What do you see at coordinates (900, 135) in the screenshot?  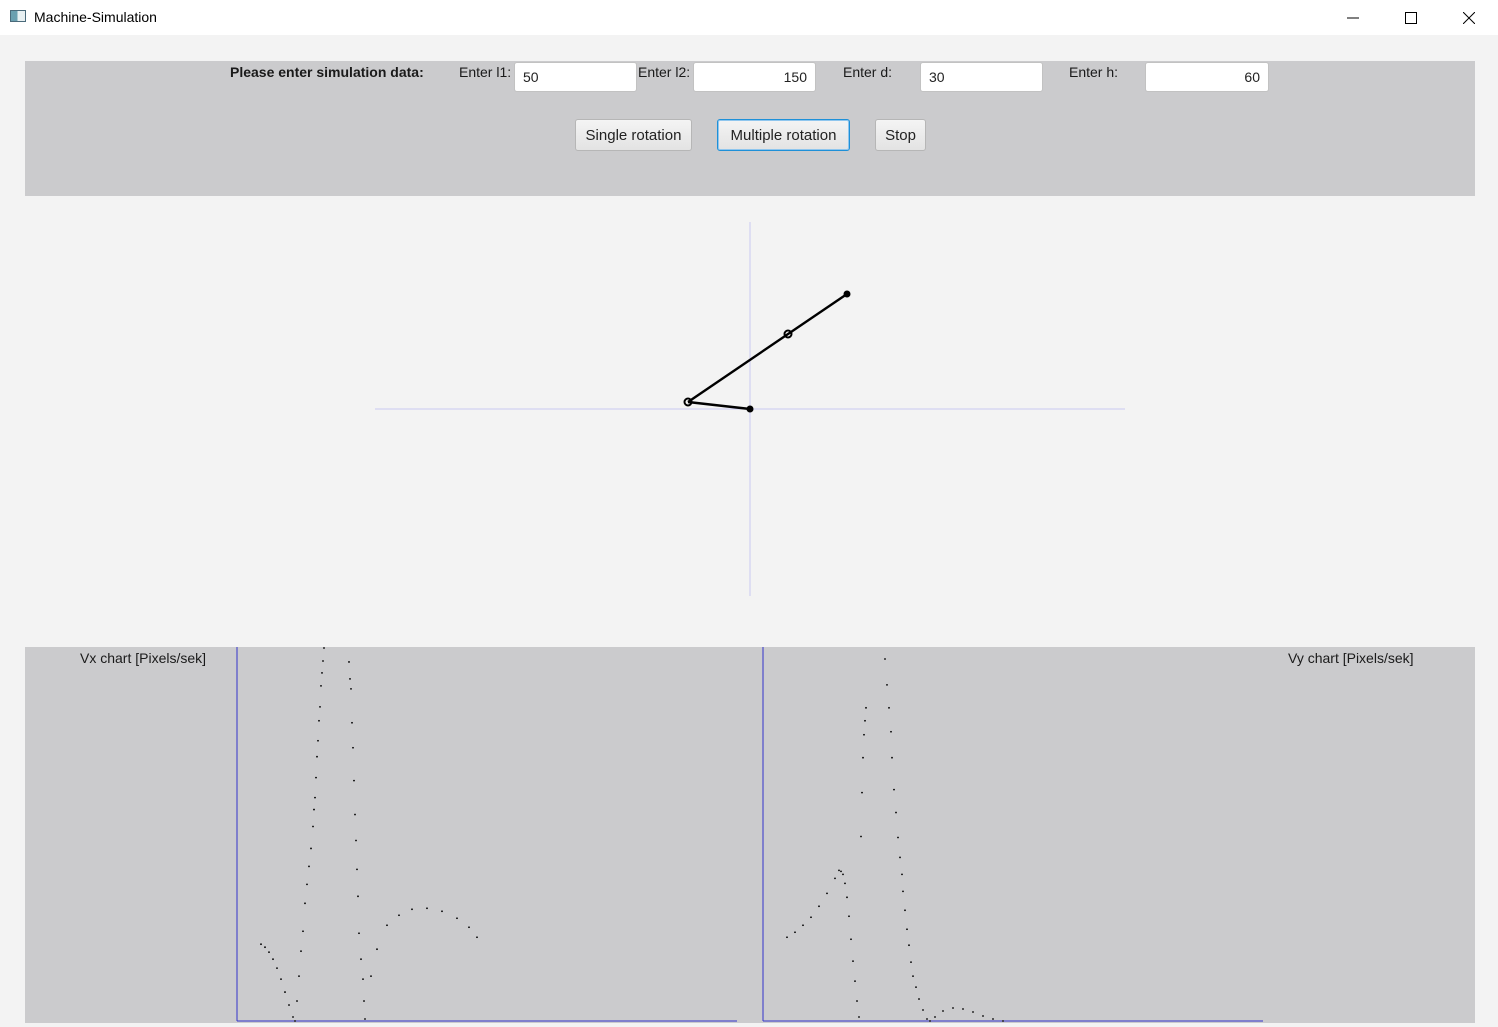 I see `stop-button: Stop` at bounding box center [900, 135].